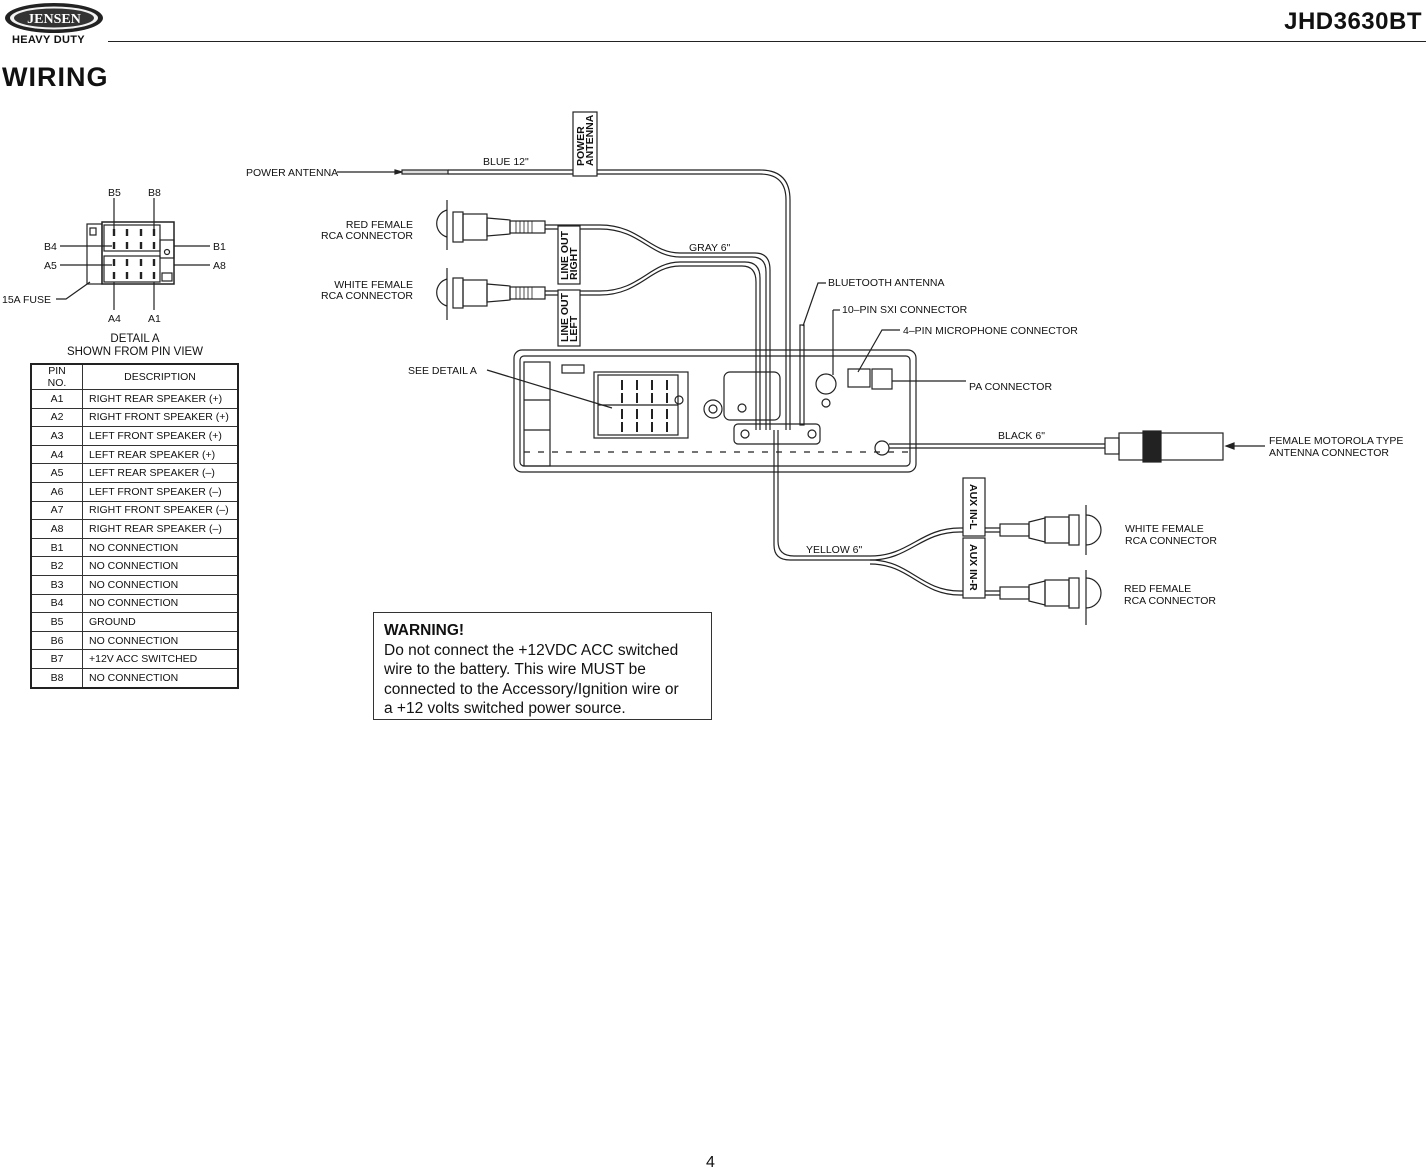 This screenshot has width=1428, height=1172. I want to click on pin-label-a5: A5, so click(50, 266).